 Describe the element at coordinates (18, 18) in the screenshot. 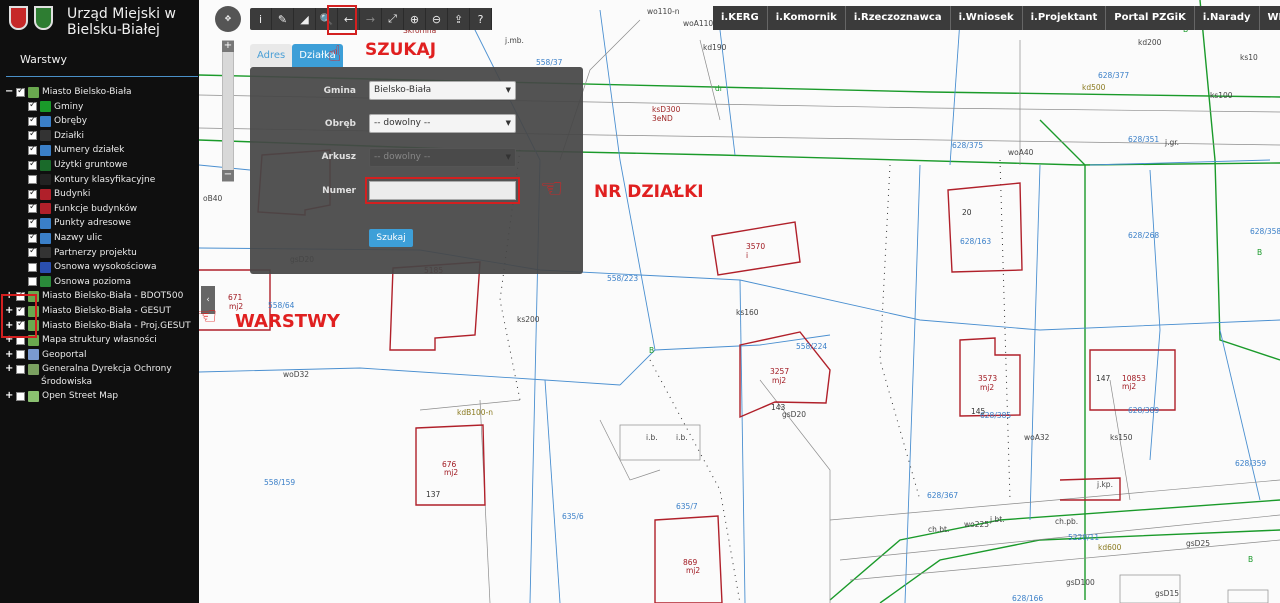

I see `coat-of-arms-icon` at that location.